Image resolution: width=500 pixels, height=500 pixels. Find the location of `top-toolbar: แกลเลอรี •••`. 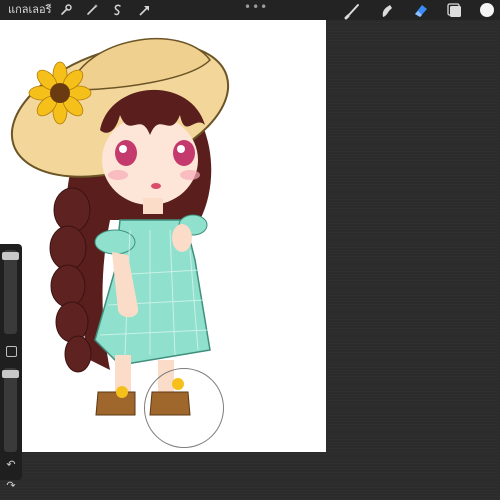

top-toolbar: แกลเลอรี ••• is located at coordinates (250, 10).